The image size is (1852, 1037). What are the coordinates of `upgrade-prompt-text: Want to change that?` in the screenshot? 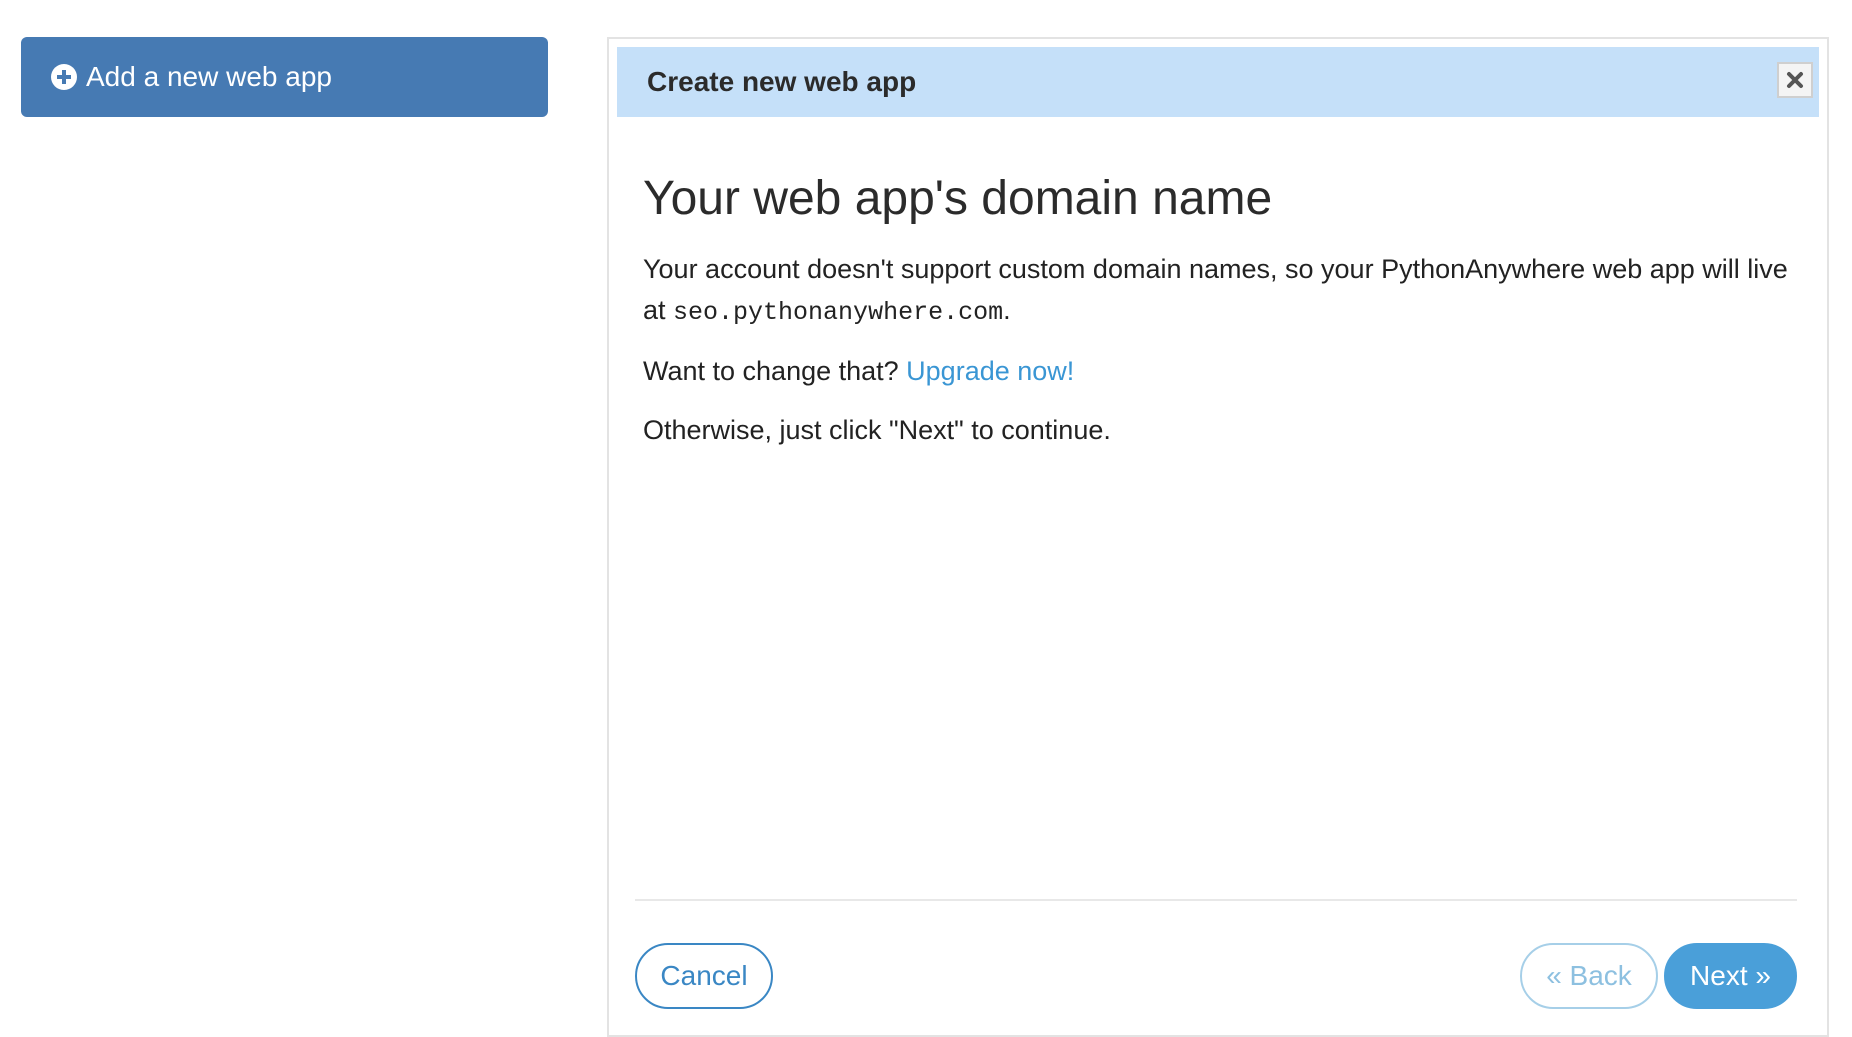 It's located at (775, 371).